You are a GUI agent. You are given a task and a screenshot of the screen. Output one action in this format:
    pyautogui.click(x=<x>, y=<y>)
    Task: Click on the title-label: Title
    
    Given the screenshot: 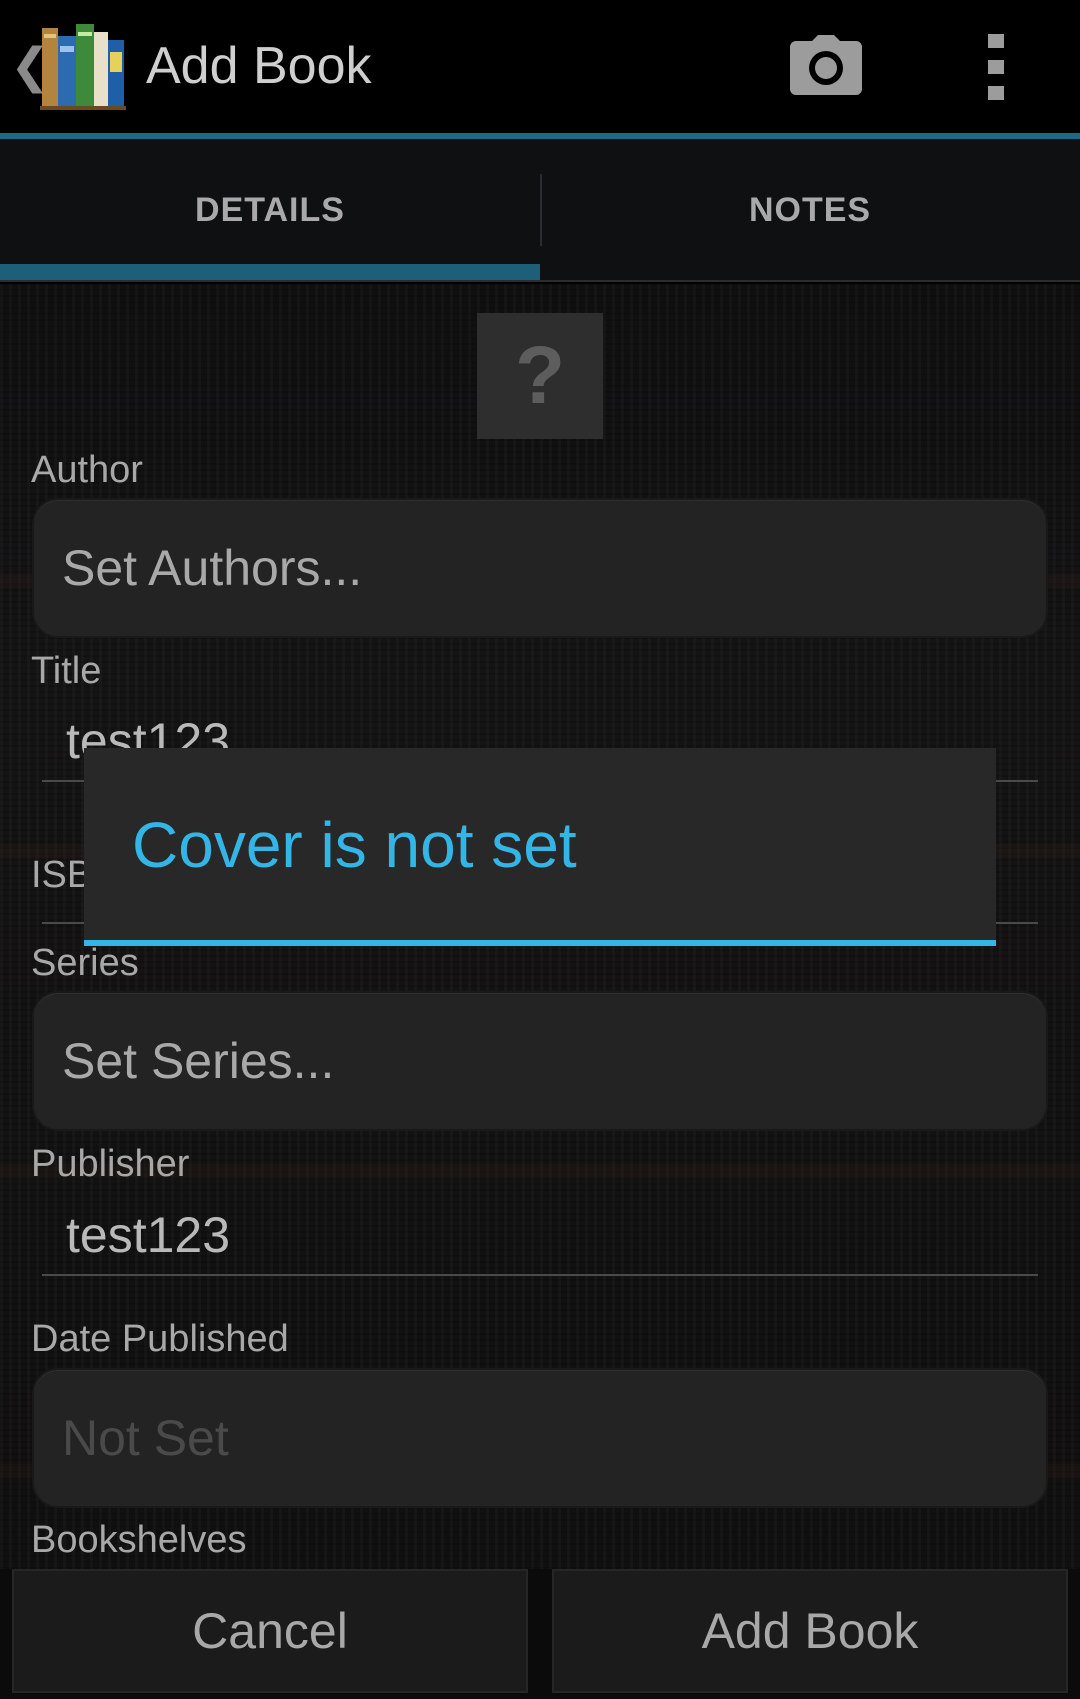 What is the action you would take?
    pyautogui.click(x=66, y=671)
    